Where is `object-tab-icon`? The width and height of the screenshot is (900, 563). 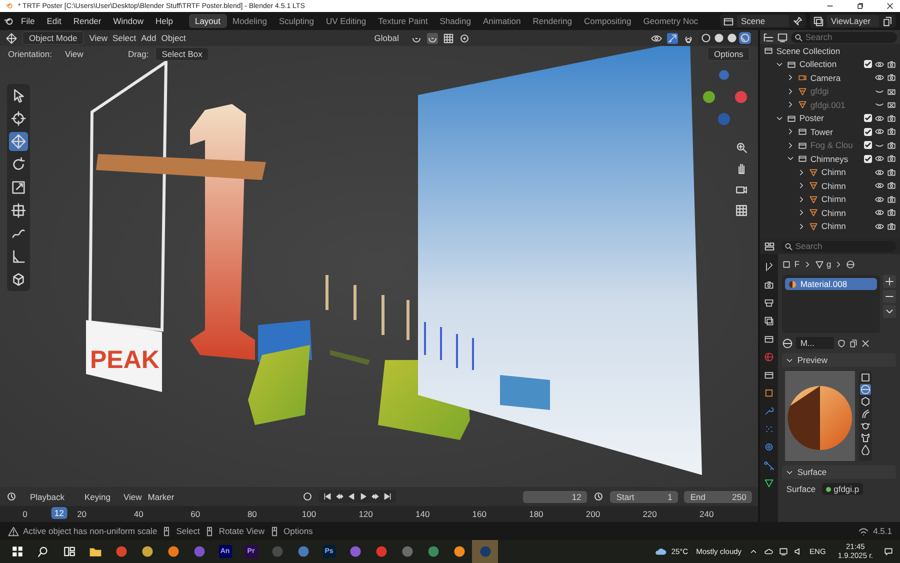 object-tab-icon is located at coordinates (769, 393).